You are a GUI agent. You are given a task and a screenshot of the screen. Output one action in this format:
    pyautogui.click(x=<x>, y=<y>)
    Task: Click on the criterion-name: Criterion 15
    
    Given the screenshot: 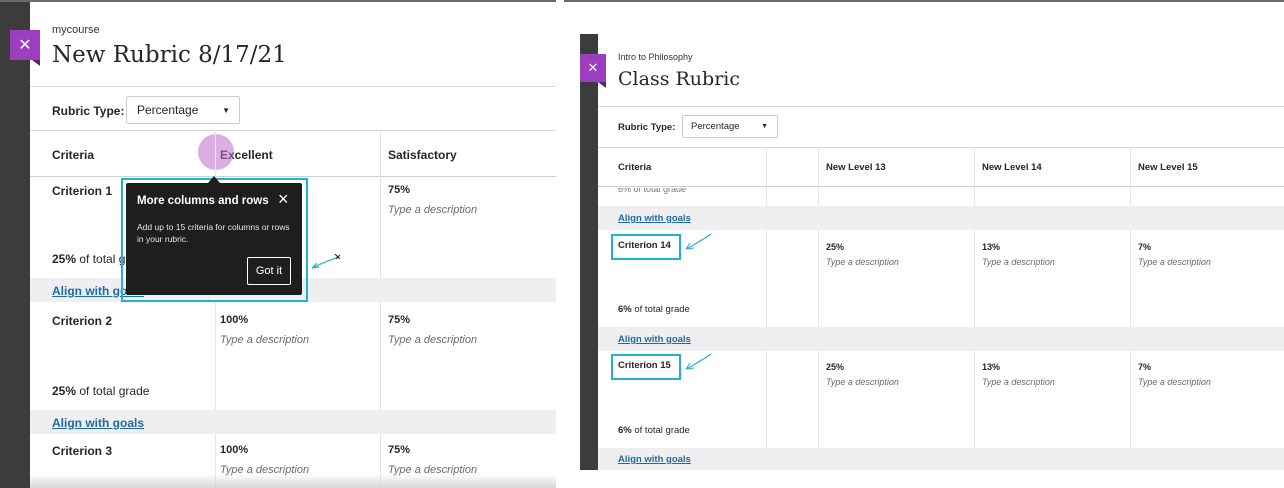 What is the action you would take?
    pyautogui.click(x=644, y=365)
    